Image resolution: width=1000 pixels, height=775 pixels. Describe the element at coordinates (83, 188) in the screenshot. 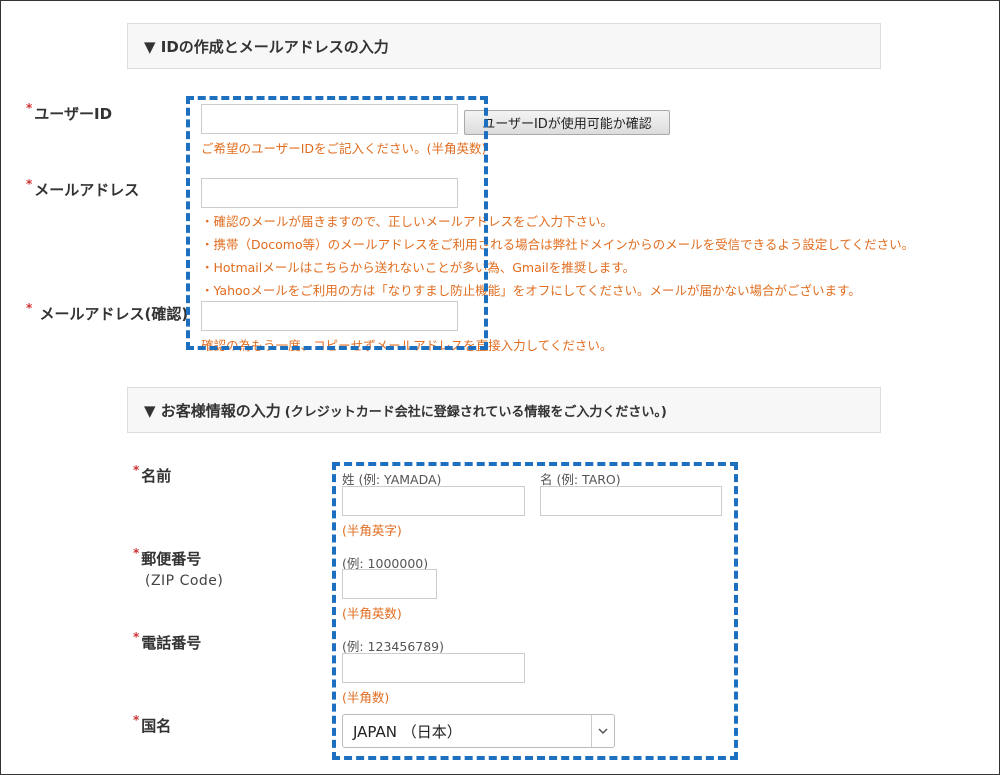

I see `email-label: * メールアドレス` at that location.